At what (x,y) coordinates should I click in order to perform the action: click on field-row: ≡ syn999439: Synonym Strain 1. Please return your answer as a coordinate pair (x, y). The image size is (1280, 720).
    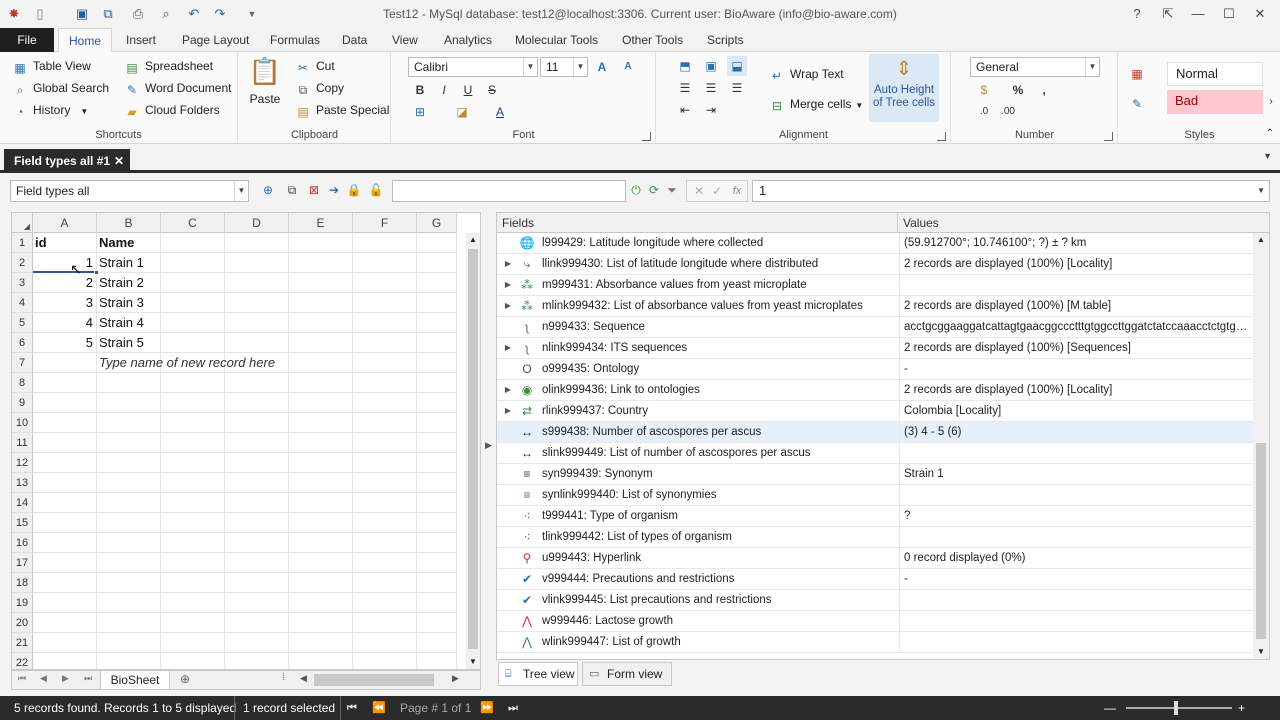
    Looking at the image, I should click on (875, 474).